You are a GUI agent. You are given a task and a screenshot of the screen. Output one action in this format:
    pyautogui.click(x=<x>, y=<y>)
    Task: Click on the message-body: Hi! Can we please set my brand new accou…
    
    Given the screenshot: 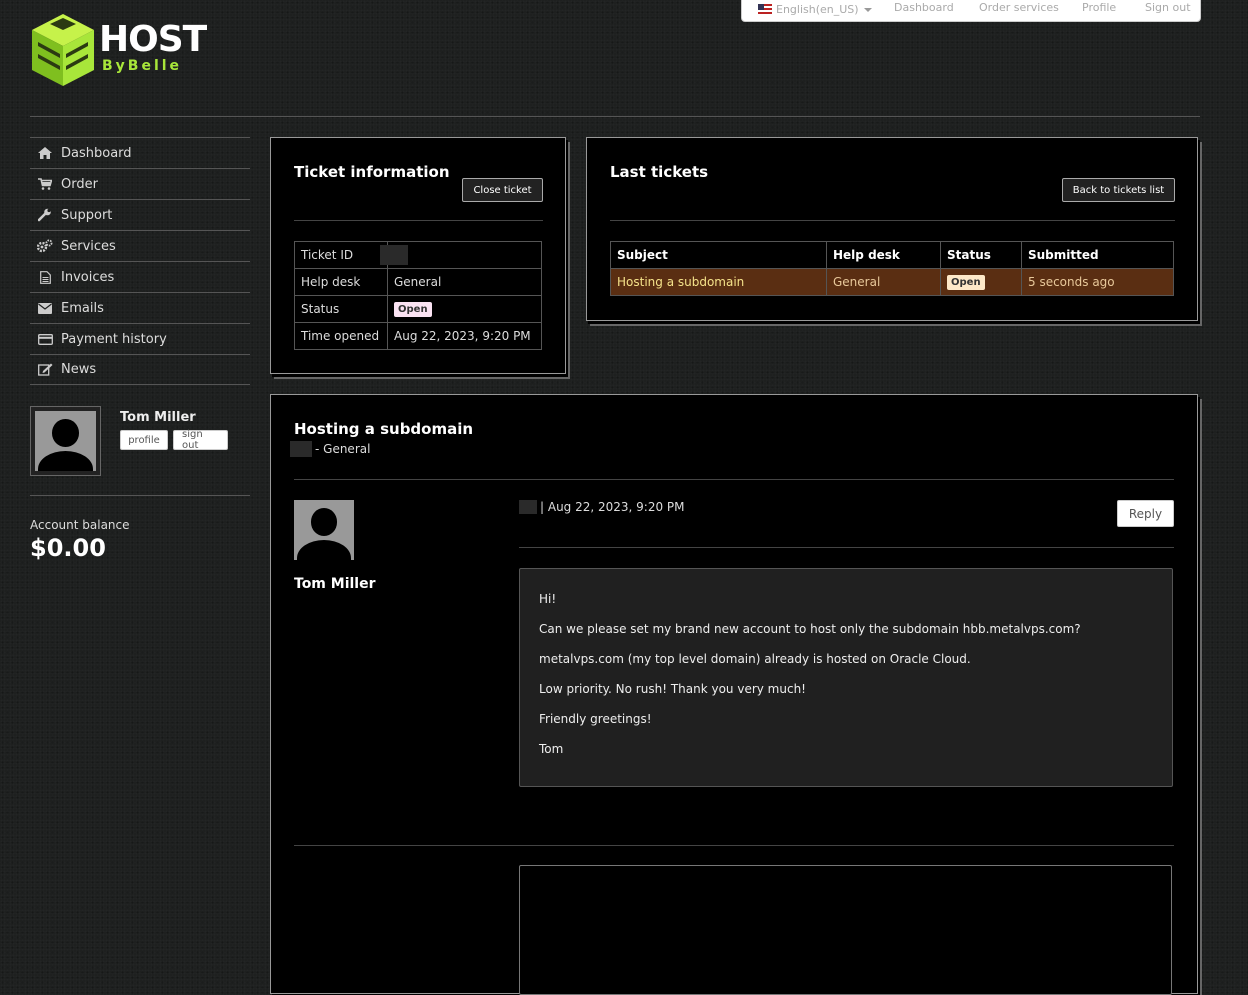 What is the action you would take?
    pyautogui.click(x=846, y=677)
    